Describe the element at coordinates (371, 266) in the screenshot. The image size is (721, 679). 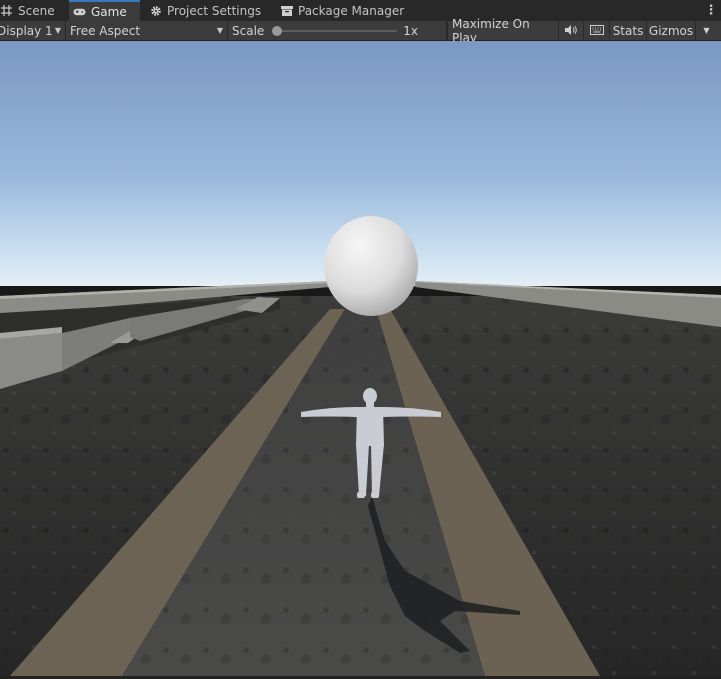
I see `sphere` at that location.